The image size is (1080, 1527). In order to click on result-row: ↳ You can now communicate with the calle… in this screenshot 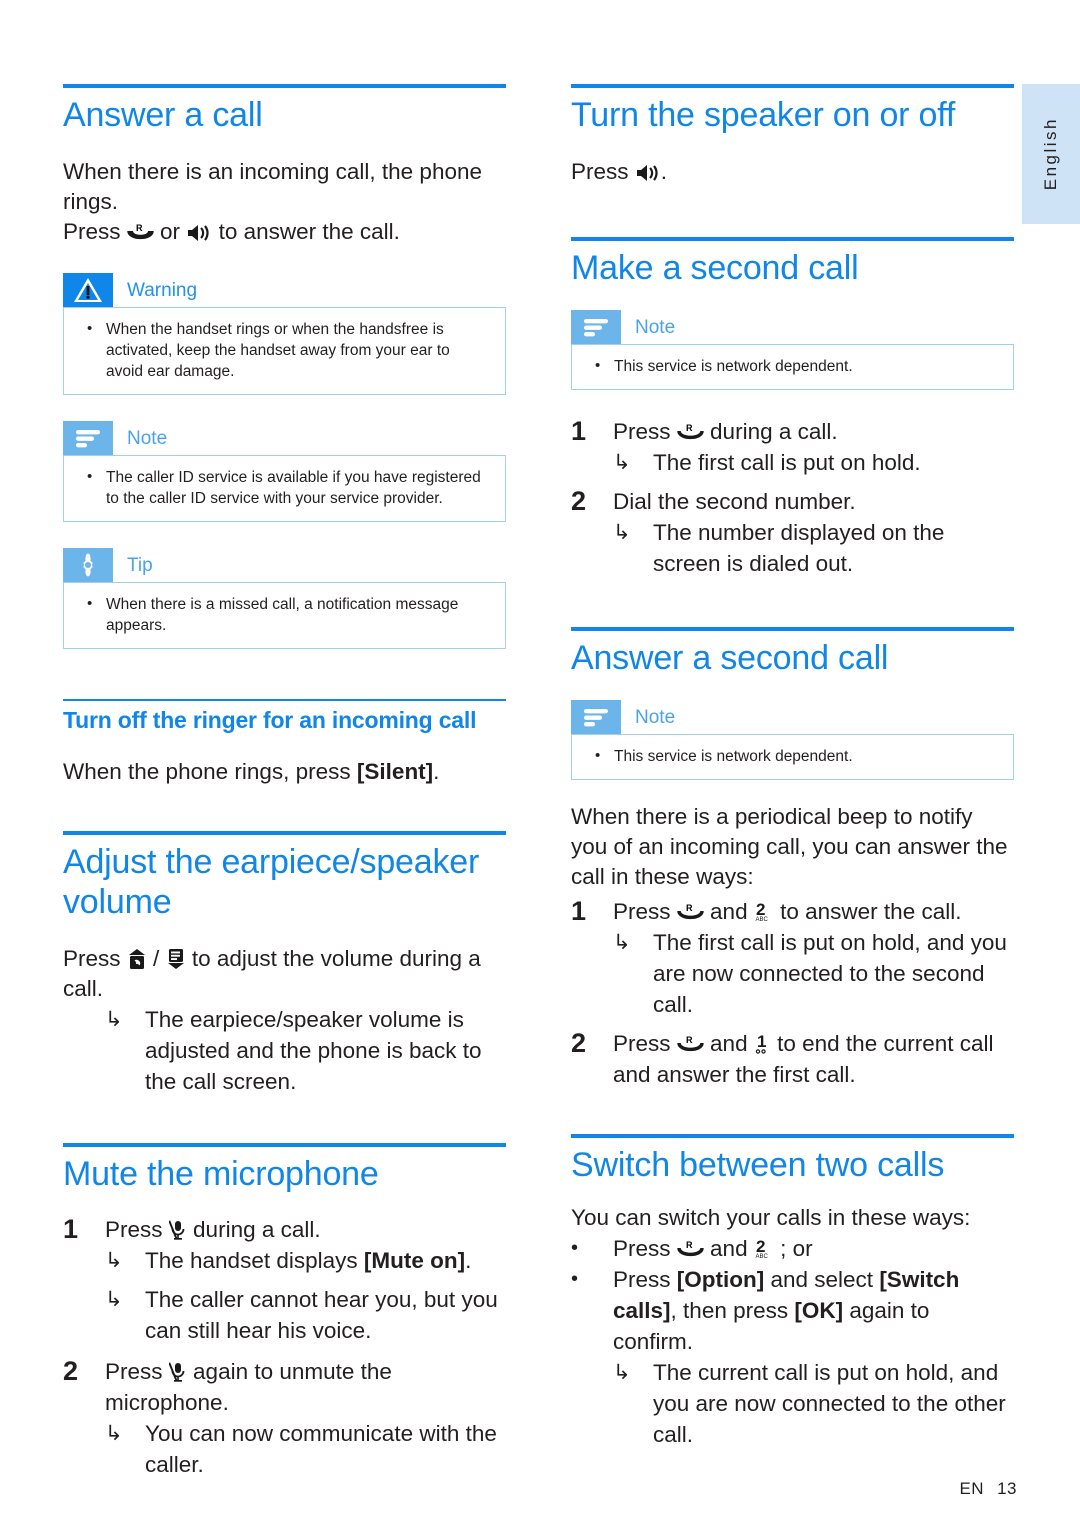, I will do `click(305, 1449)`.